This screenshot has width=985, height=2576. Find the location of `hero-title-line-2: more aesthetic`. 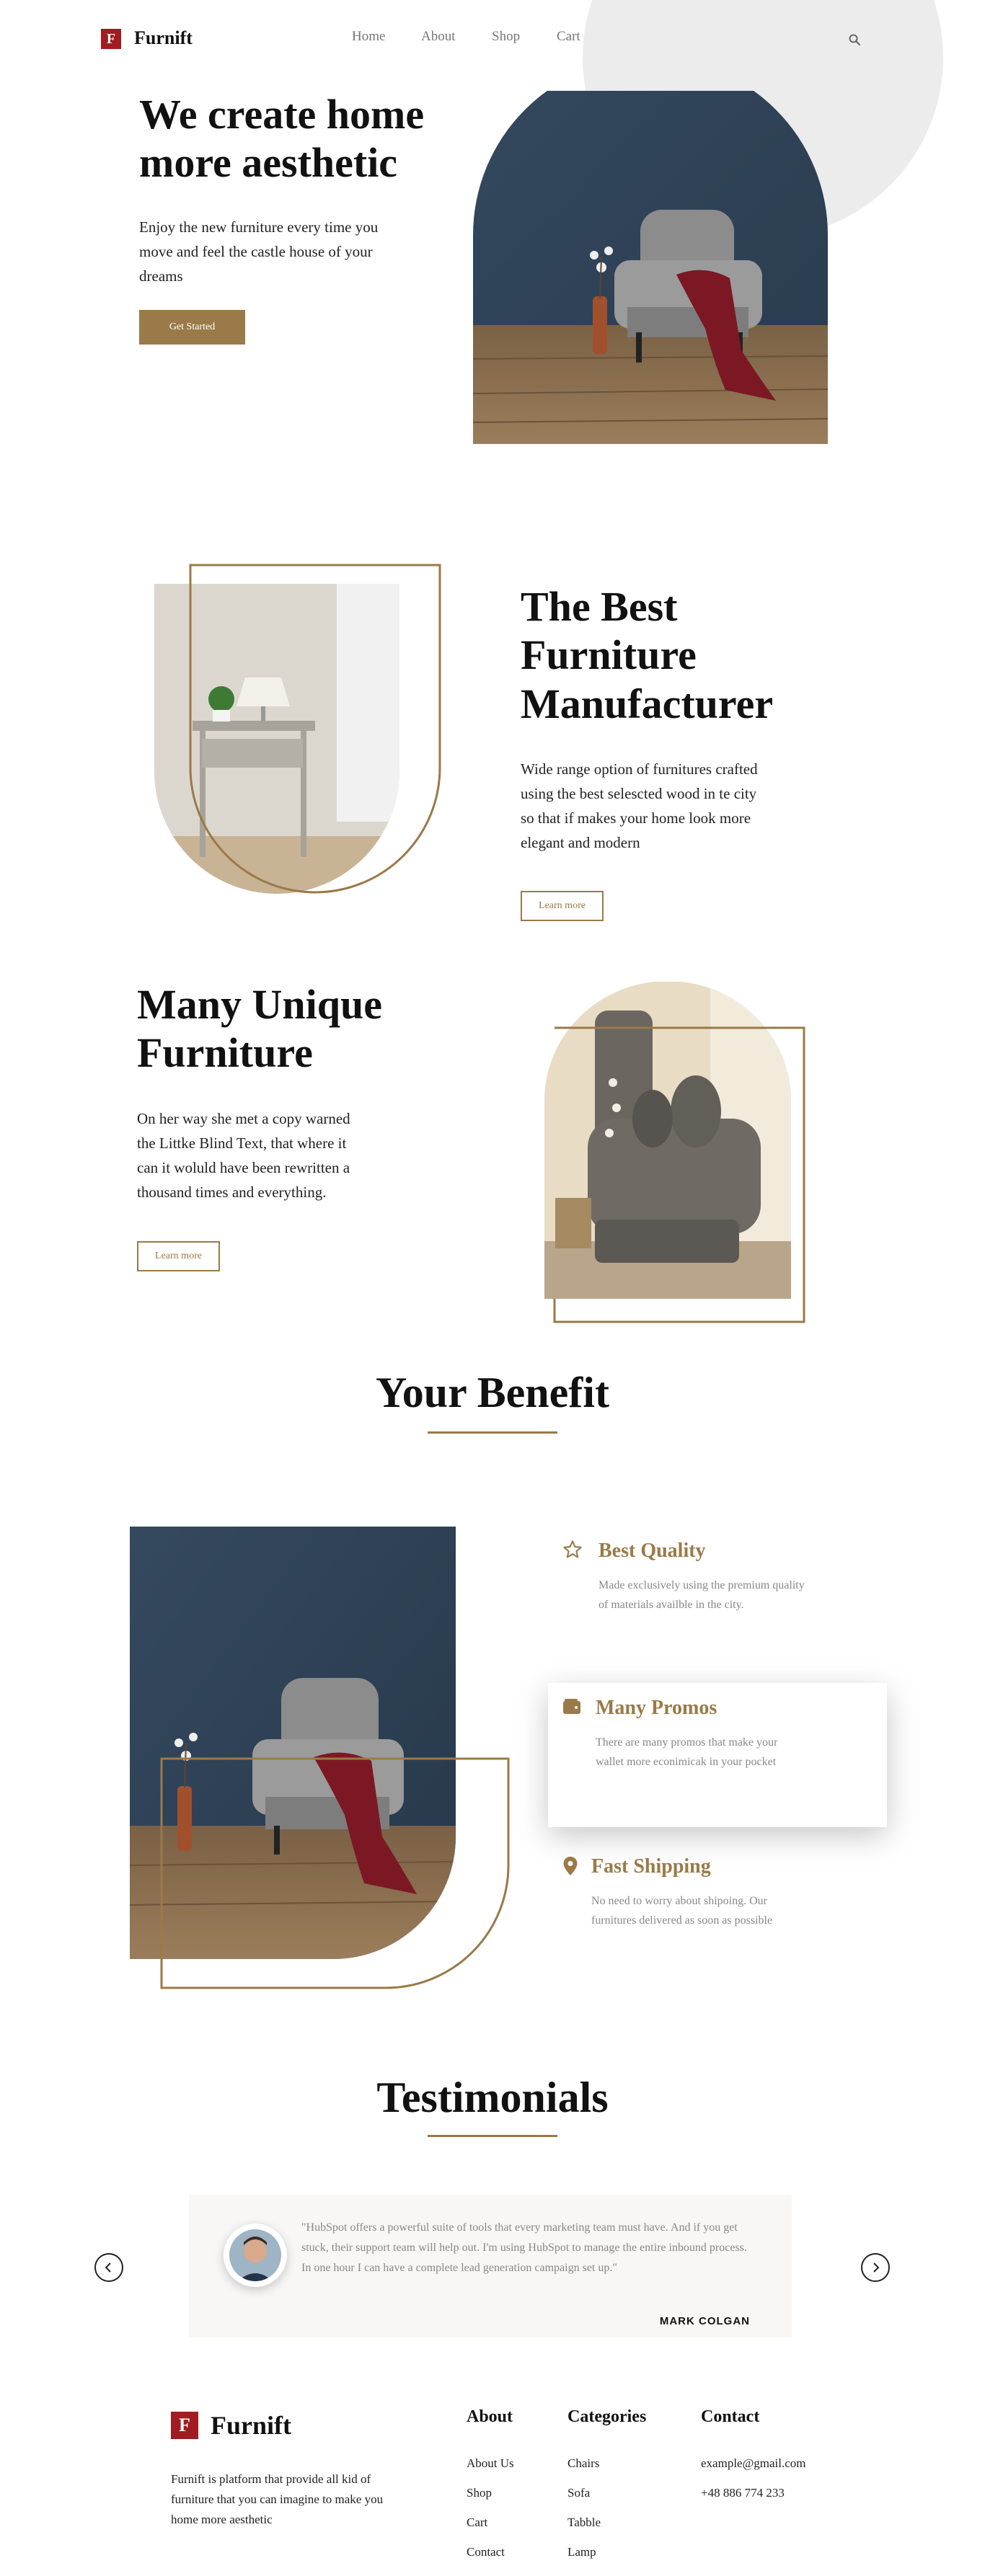

hero-title-line-2: more aesthetic is located at coordinates (268, 163).